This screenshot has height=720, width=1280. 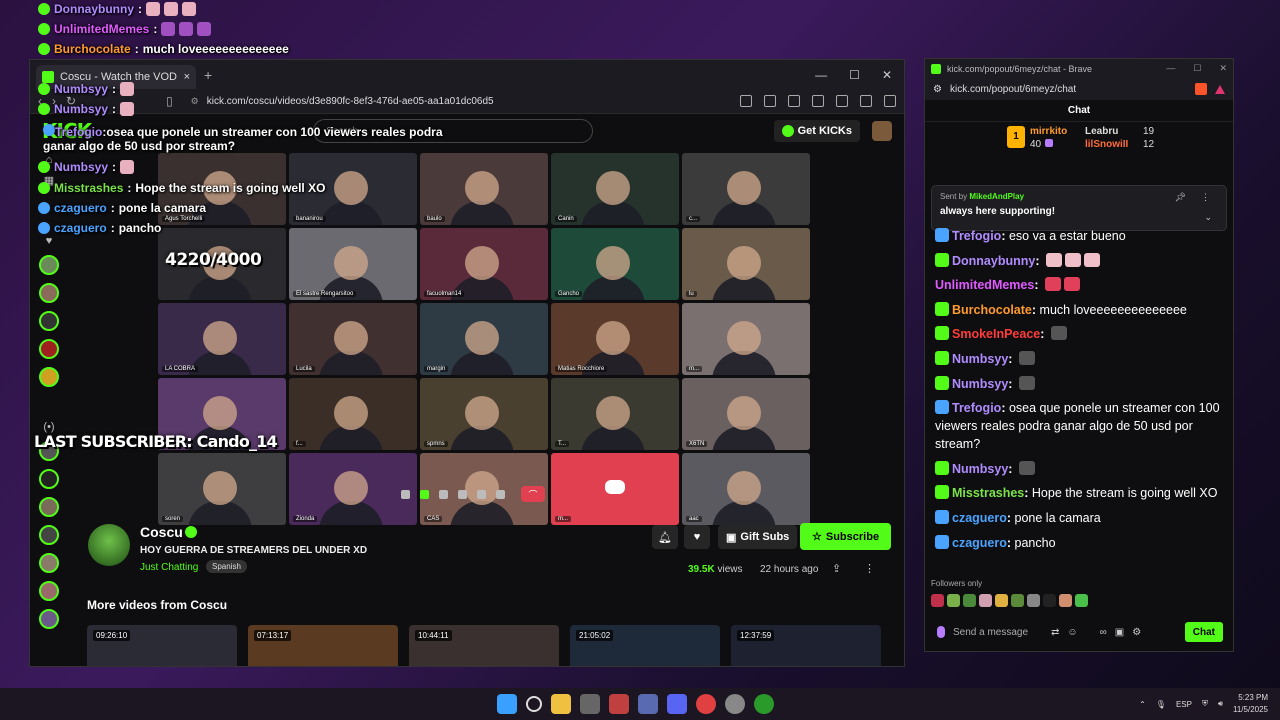 I want to click on gift-icon: ▣, so click(x=1119, y=632).